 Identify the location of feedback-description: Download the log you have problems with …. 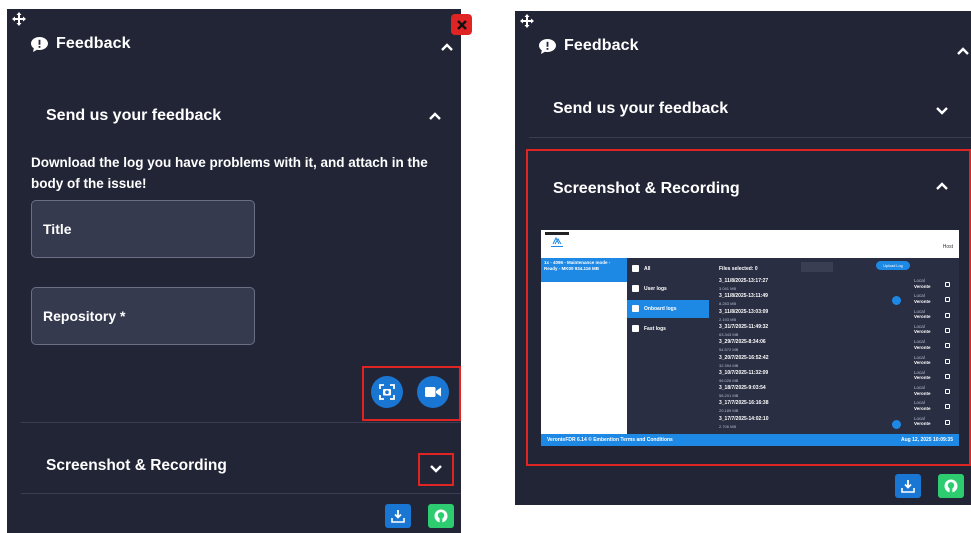
(229, 173).